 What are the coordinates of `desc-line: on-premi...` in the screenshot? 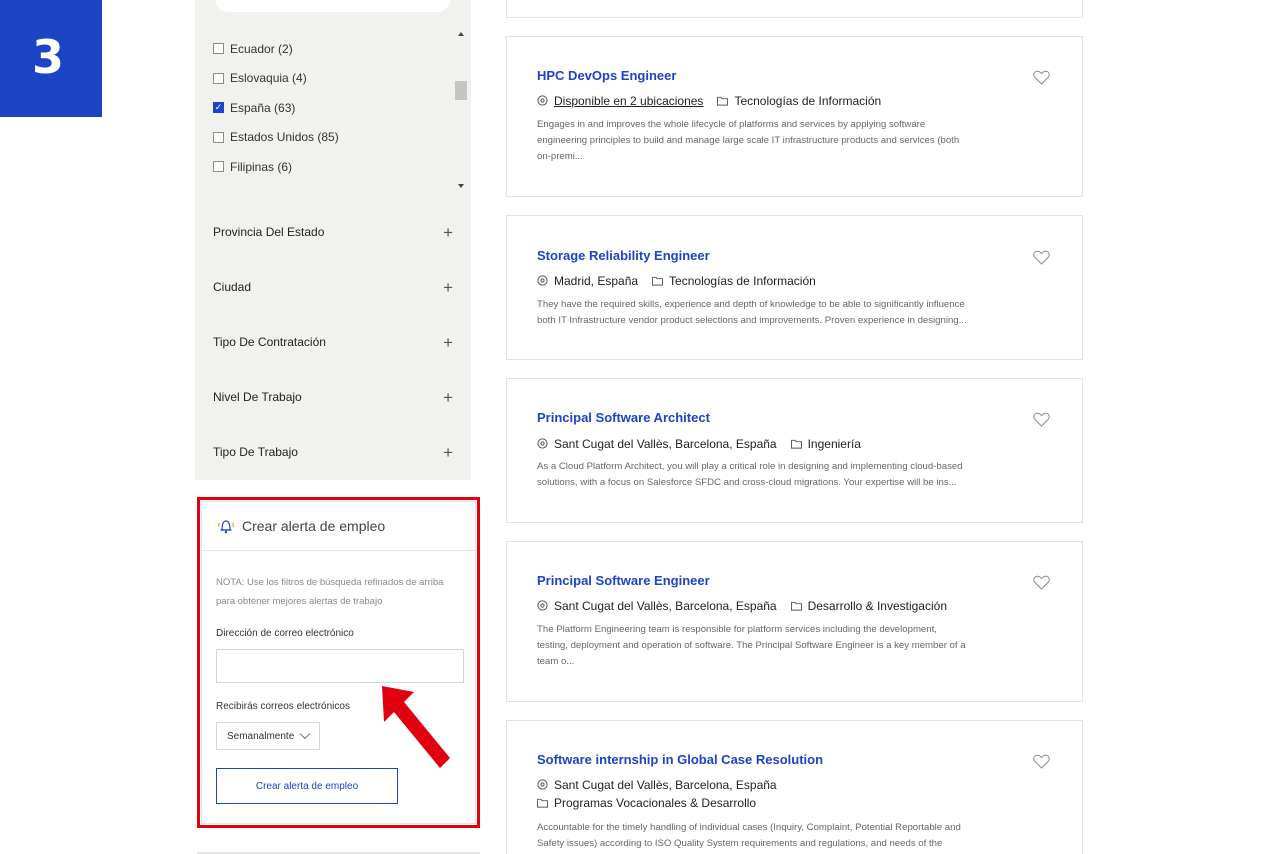 It's located at (560, 156).